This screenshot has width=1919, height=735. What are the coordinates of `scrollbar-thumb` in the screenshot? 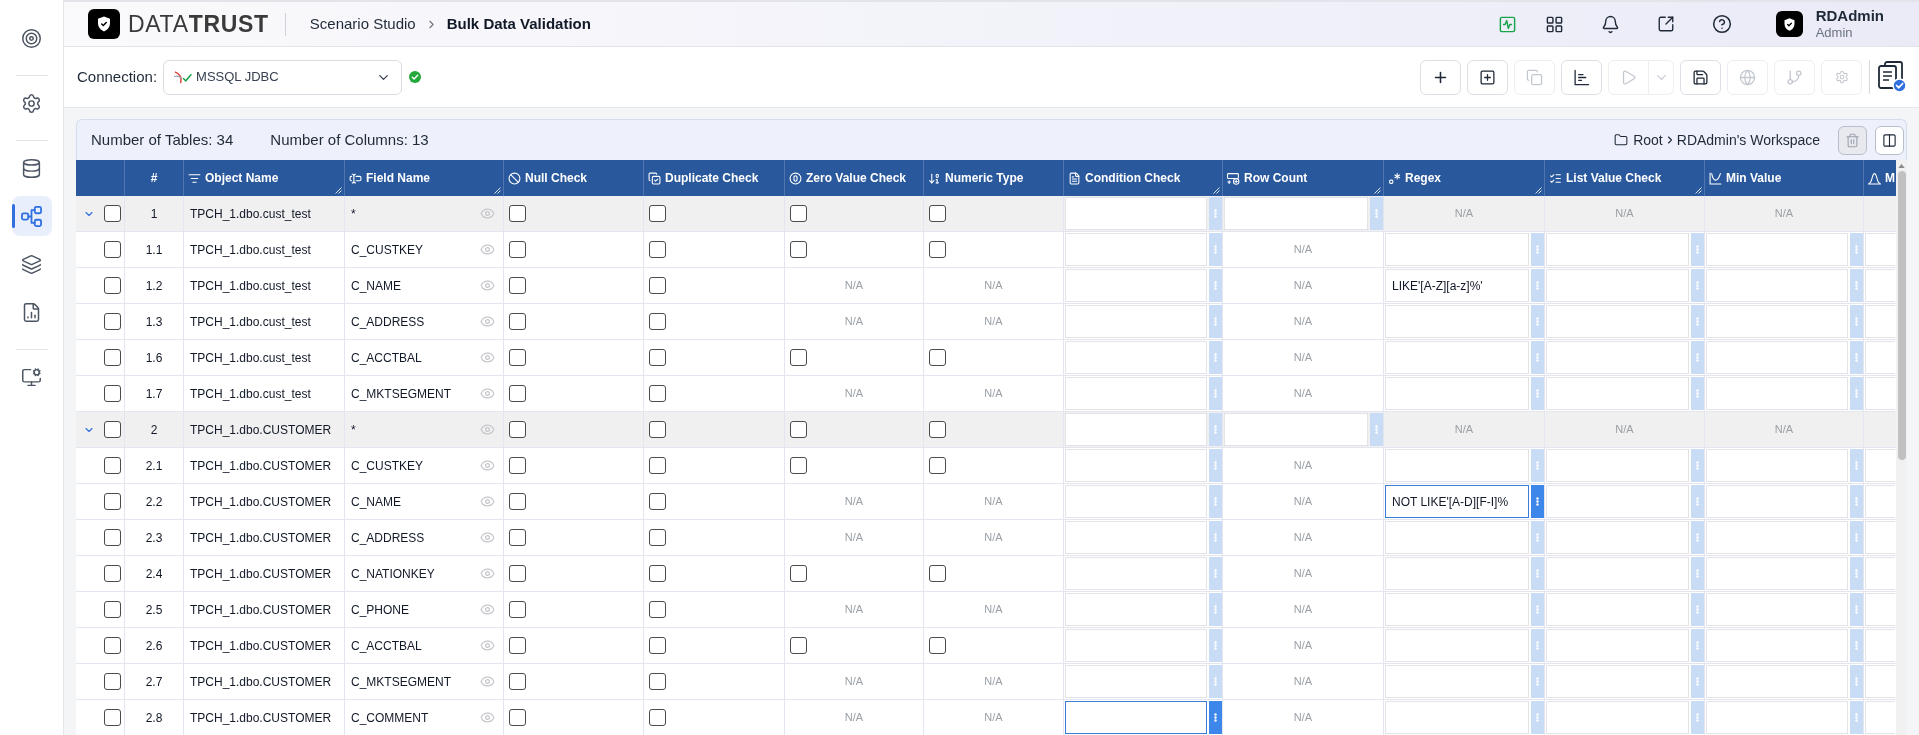 It's located at (1901, 315).